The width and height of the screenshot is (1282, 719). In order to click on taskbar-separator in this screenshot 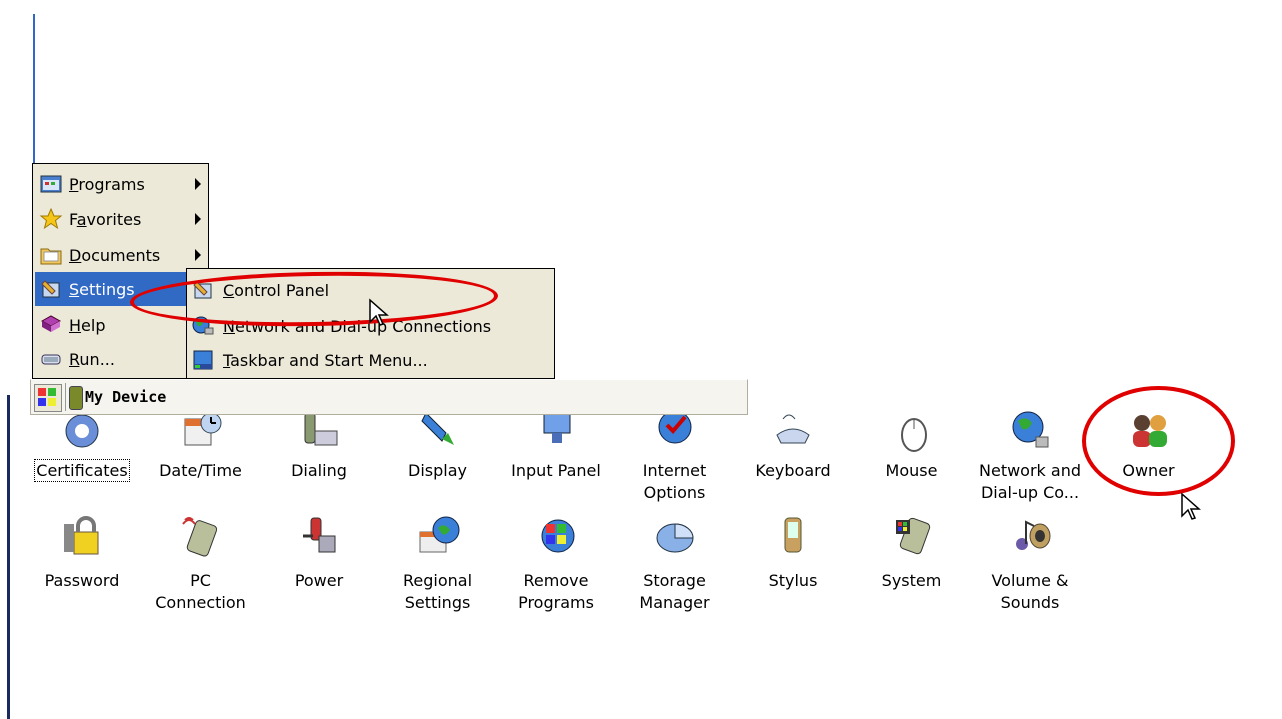, I will do `click(65, 397)`.